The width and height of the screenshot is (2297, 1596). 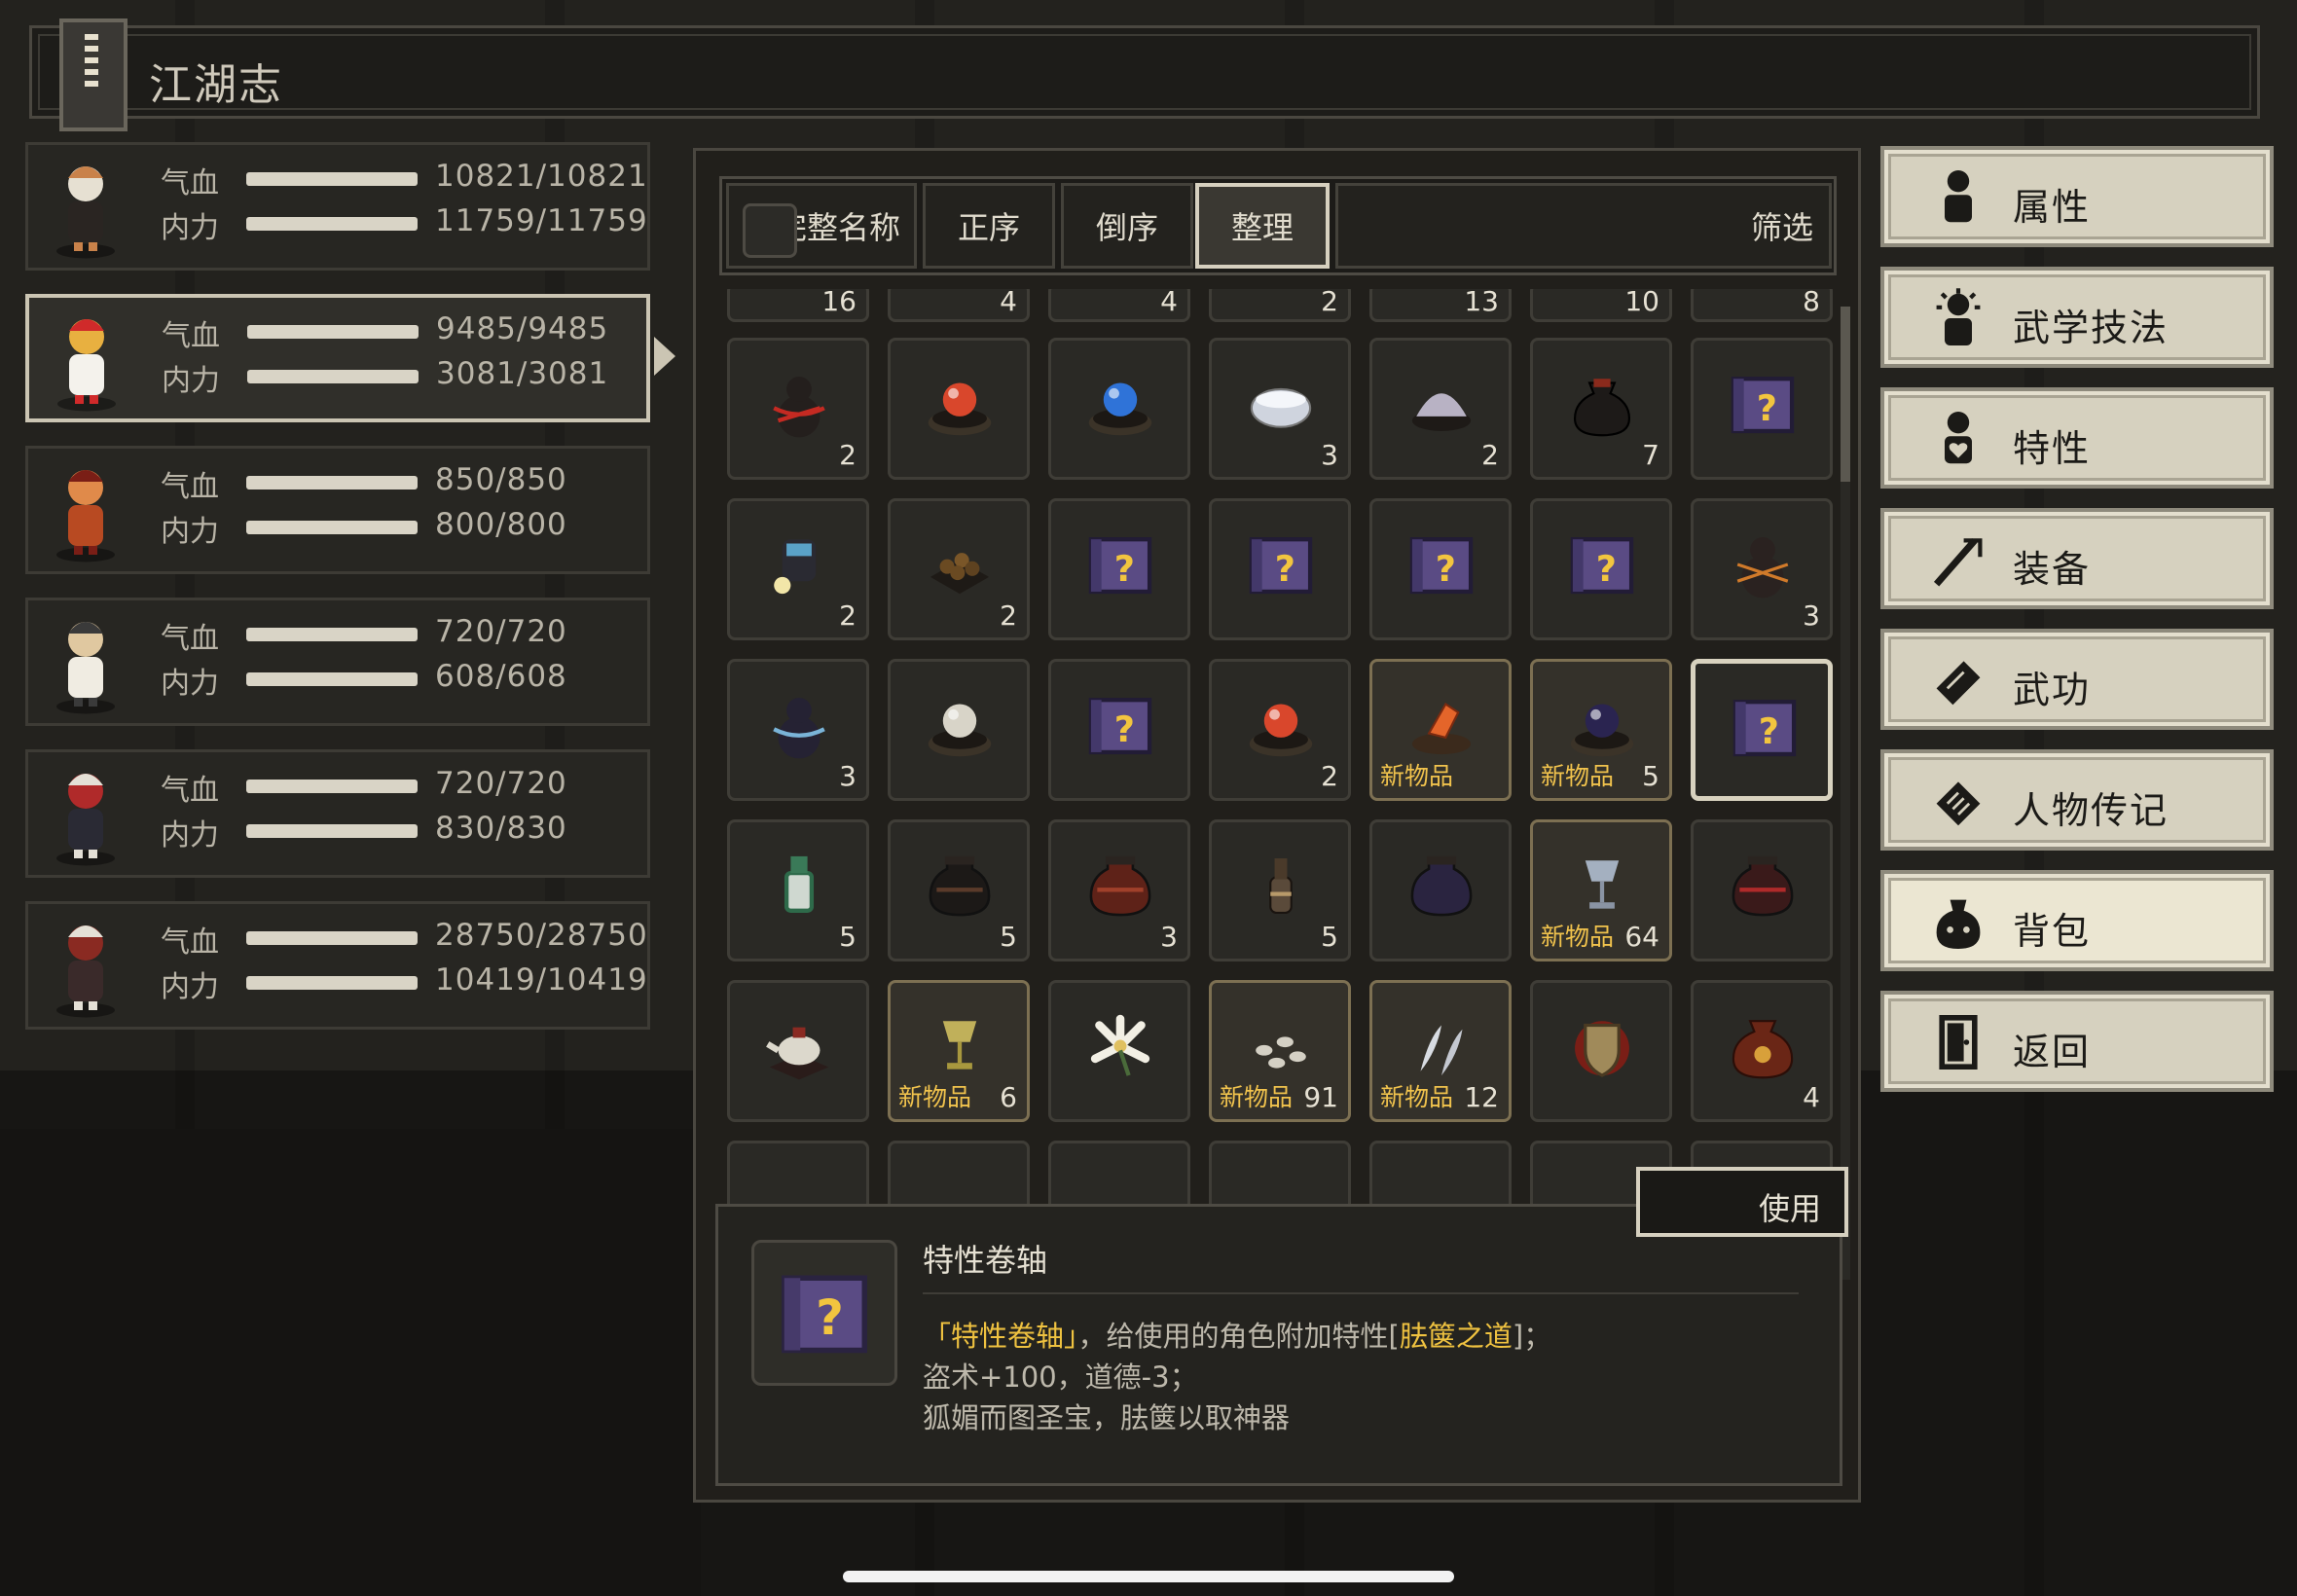 I want to click on use-button: 使用, so click(x=1742, y=1202).